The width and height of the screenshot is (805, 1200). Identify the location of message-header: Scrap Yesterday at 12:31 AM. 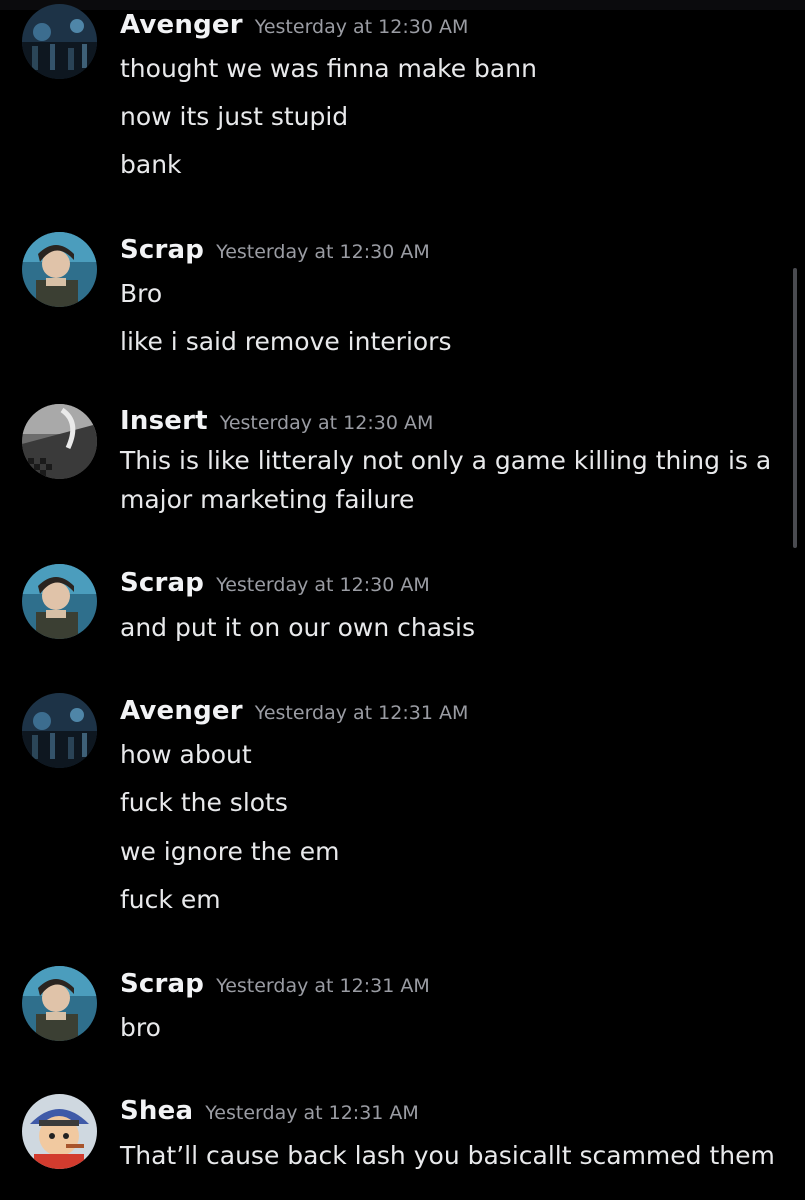
(275, 984).